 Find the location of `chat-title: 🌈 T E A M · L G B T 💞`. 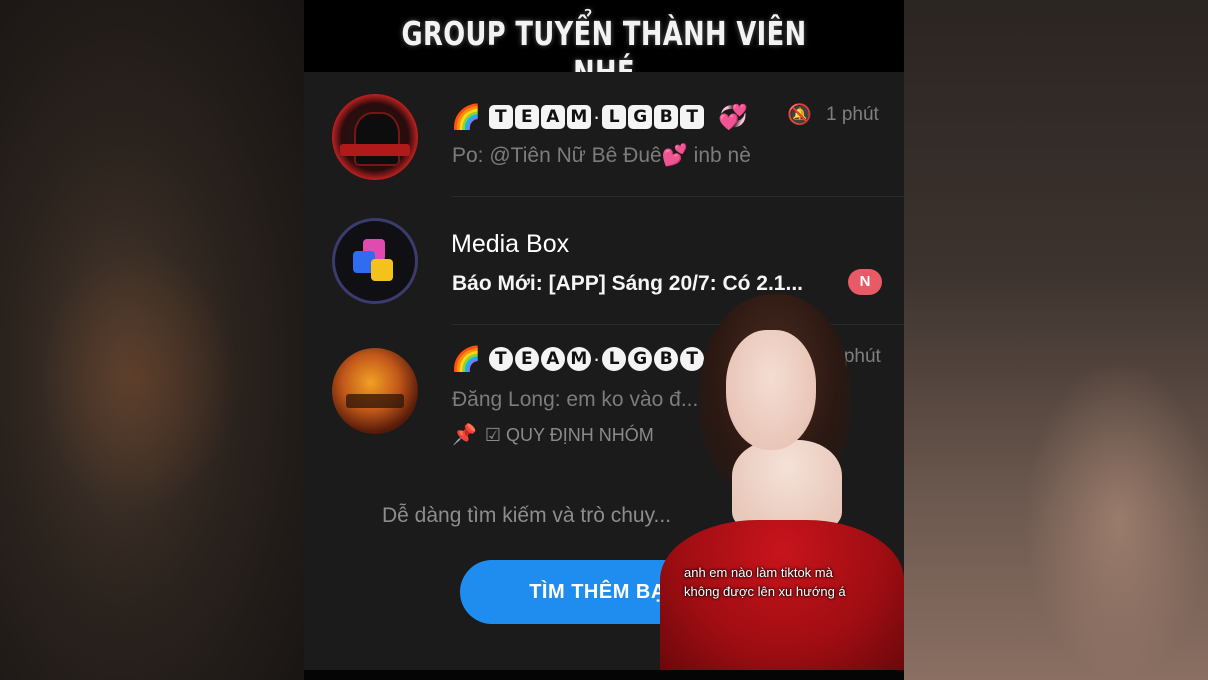

chat-title: 🌈 T E A M · L G B T 💞 is located at coordinates (599, 117).